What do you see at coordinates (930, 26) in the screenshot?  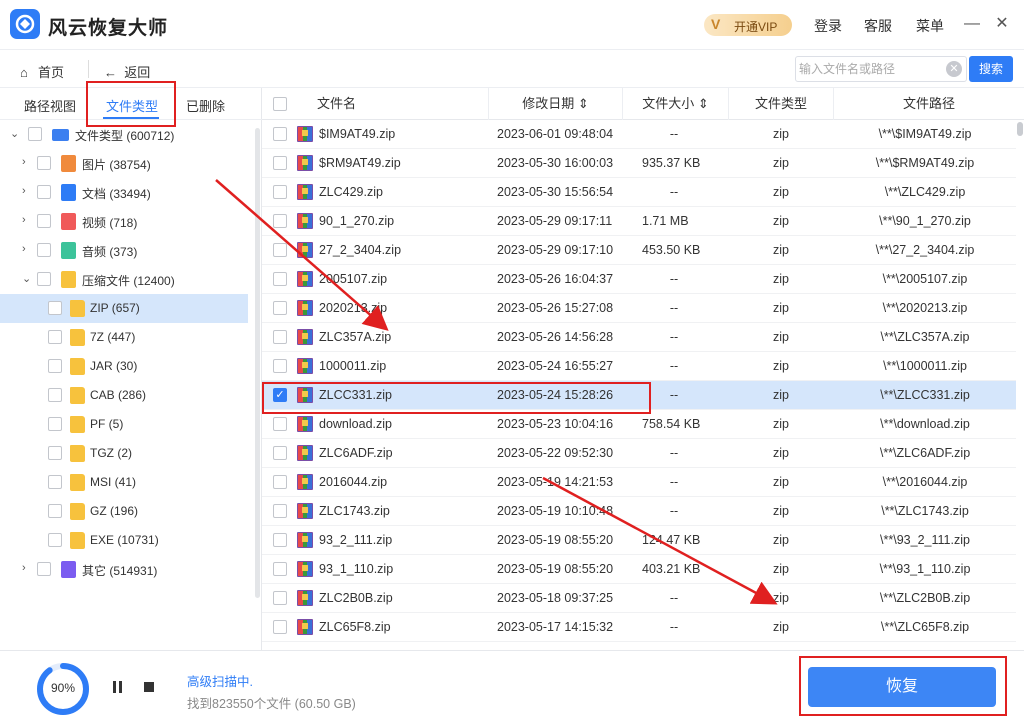 I see `menu-link: 菜单` at bounding box center [930, 26].